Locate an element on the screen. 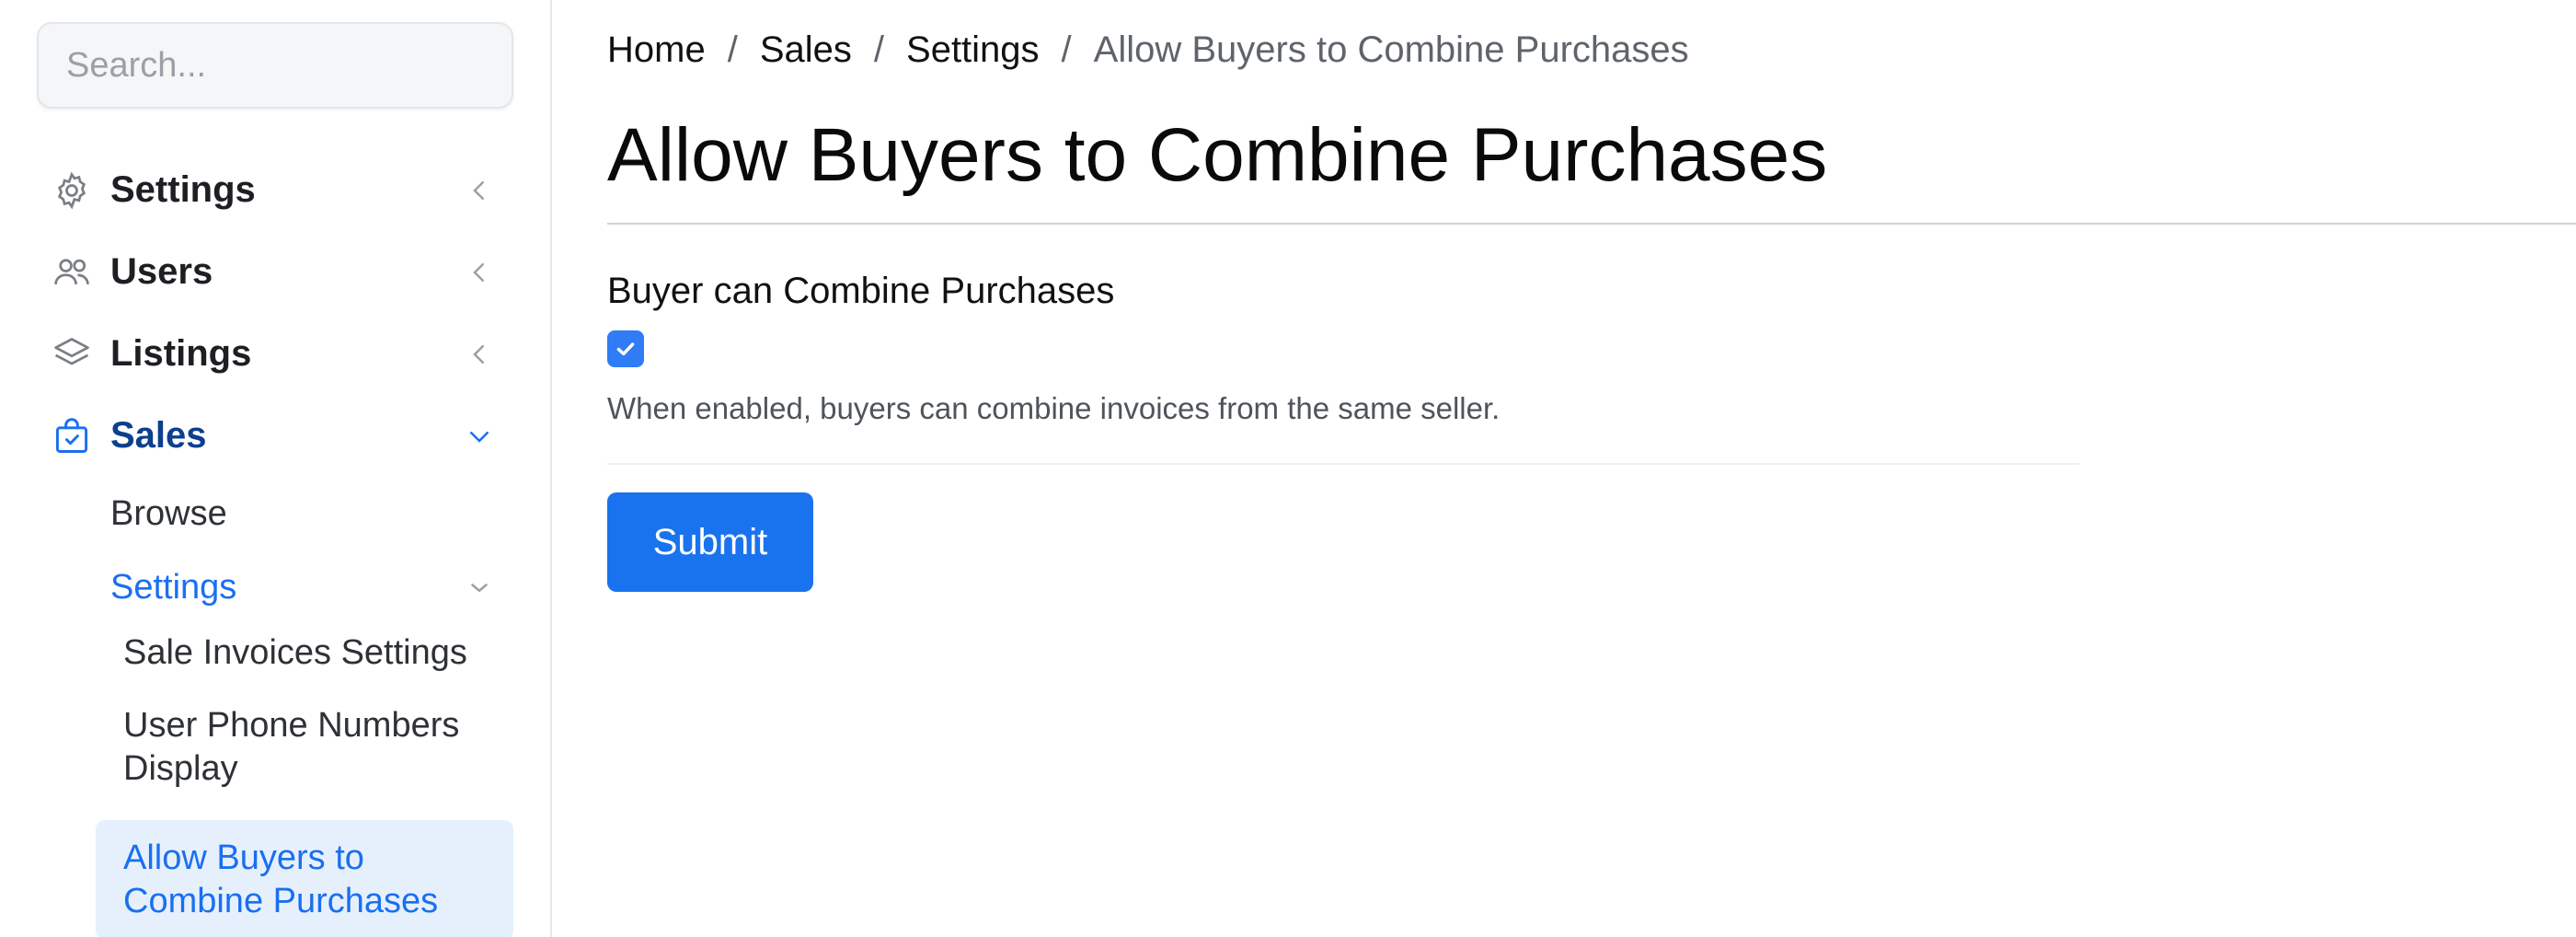  breadcrumb-home: Home is located at coordinates (656, 50).